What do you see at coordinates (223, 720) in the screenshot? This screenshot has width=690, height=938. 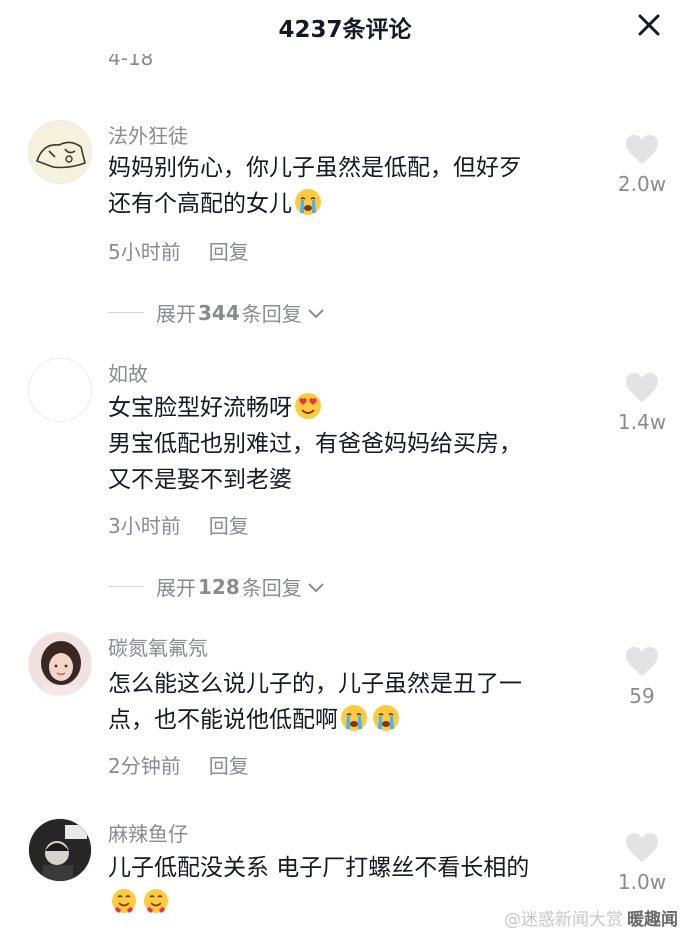 I see `comment-text-line: 点，也不能说他低配啊` at bounding box center [223, 720].